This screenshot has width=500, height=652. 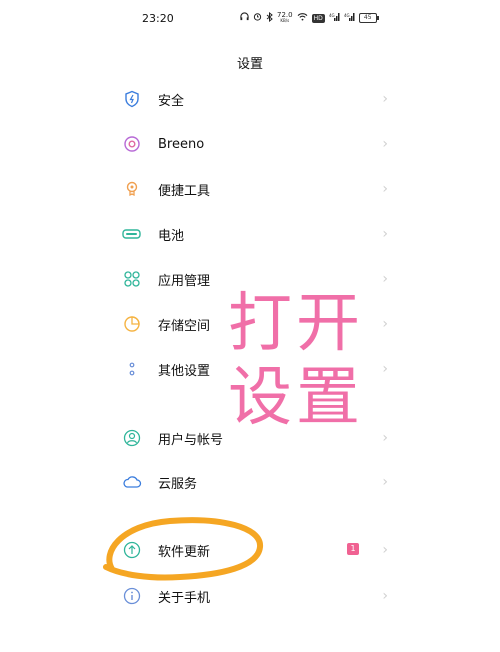 I want to click on battery-indicator: 45, so click(x=368, y=18).